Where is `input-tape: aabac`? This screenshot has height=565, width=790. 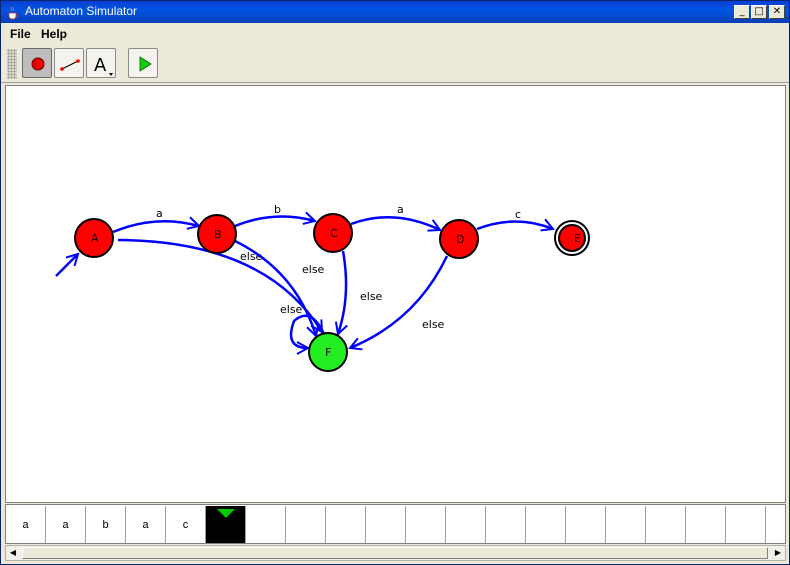
input-tape: aabac is located at coordinates (395, 524).